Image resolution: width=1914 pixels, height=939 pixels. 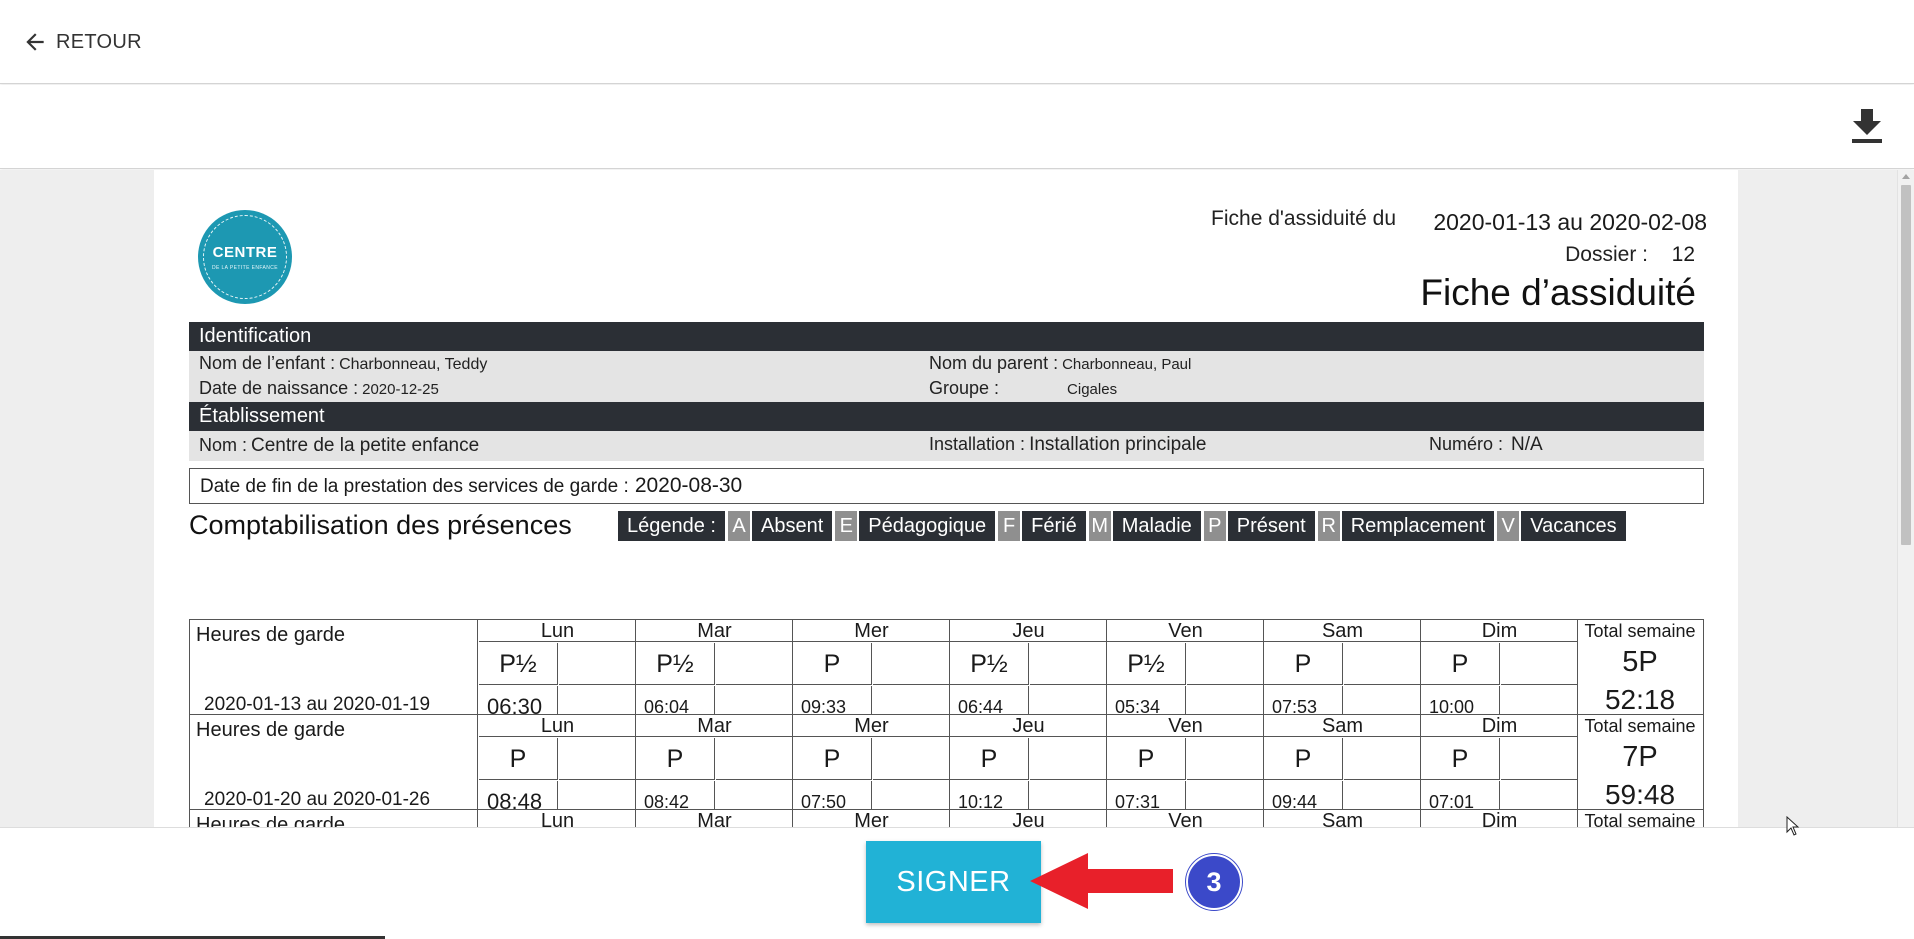 I want to click on day-cell: Lun P½ 06:30, so click(x=557, y=674).